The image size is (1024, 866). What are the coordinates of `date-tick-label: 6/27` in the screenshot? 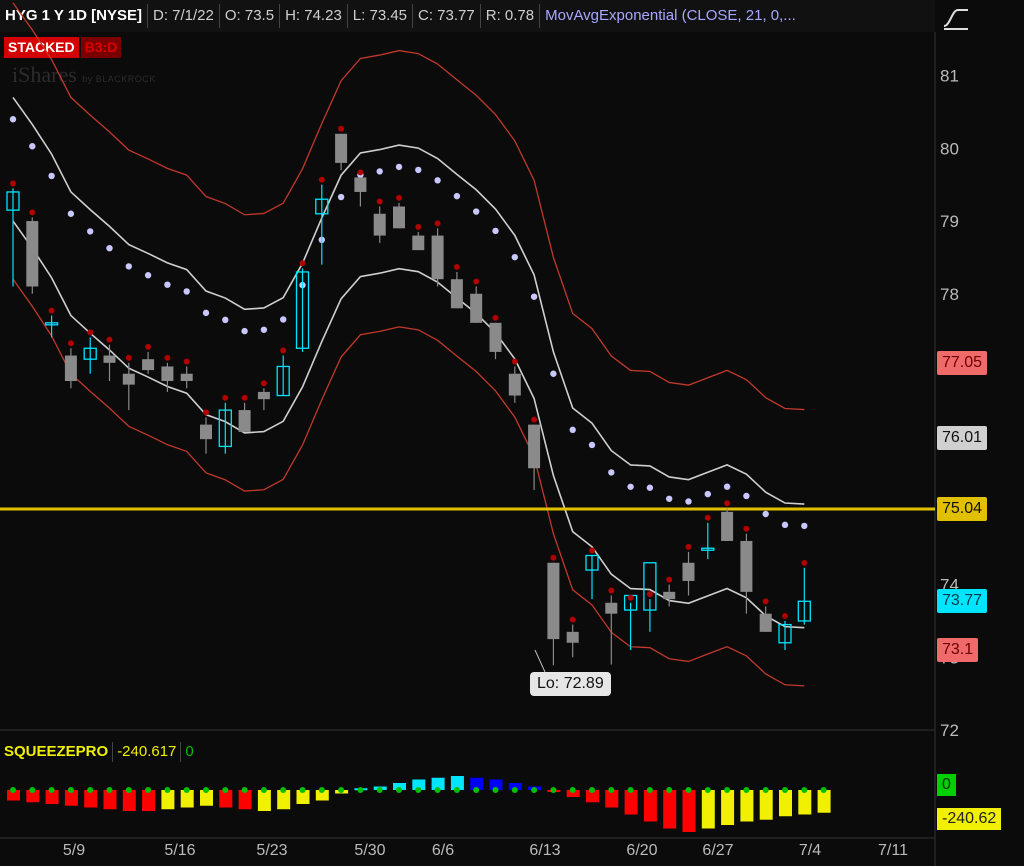 It's located at (717, 850).